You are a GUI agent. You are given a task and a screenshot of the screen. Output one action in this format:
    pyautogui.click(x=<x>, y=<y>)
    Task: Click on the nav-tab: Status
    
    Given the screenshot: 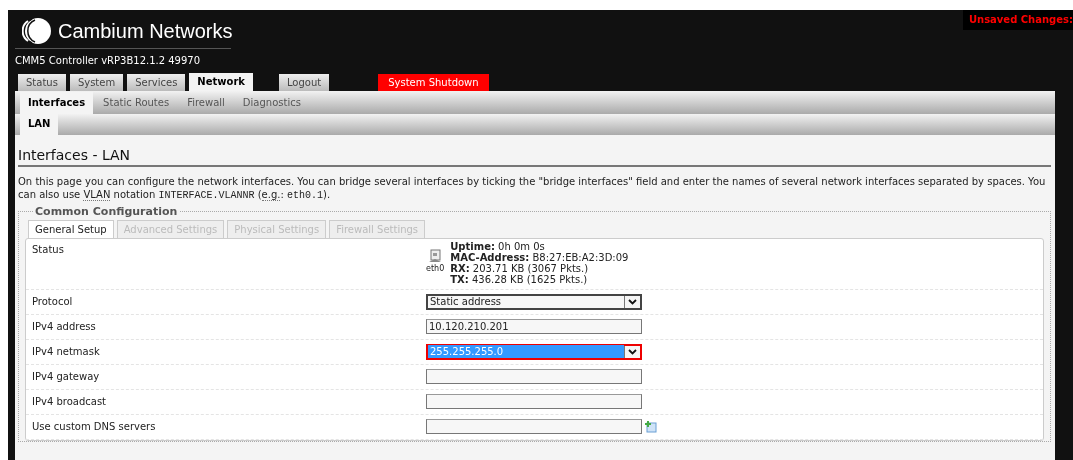 What is the action you would take?
    pyautogui.click(x=42, y=82)
    